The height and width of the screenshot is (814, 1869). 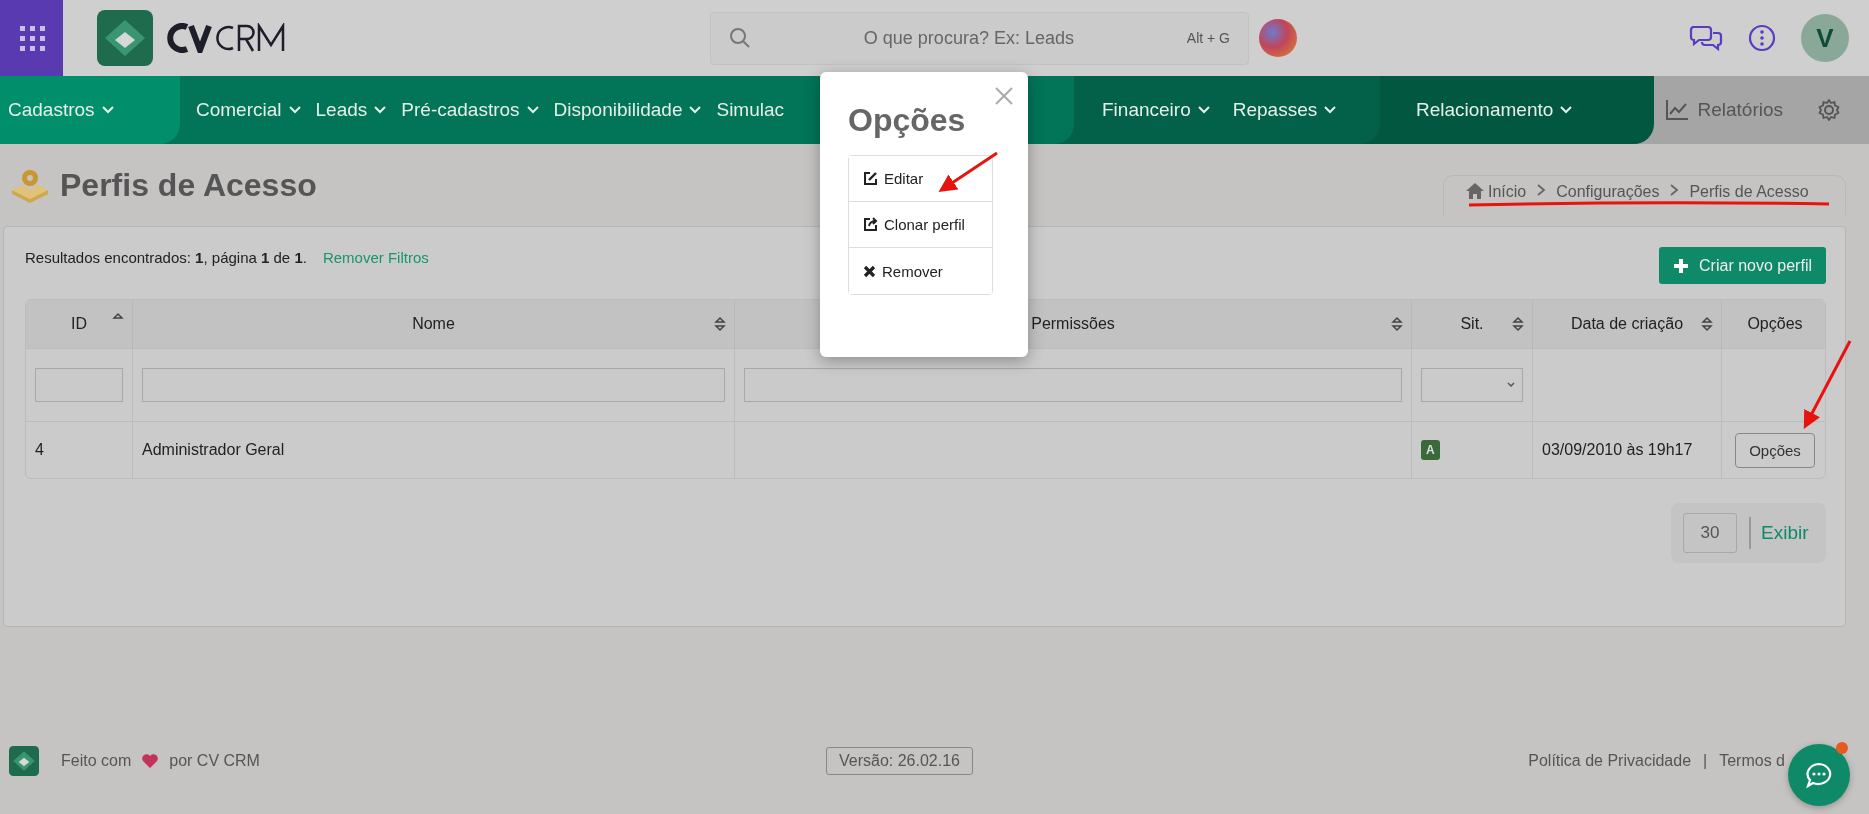 I want to click on nav-menu-item: Leads, so click(x=351, y=110).